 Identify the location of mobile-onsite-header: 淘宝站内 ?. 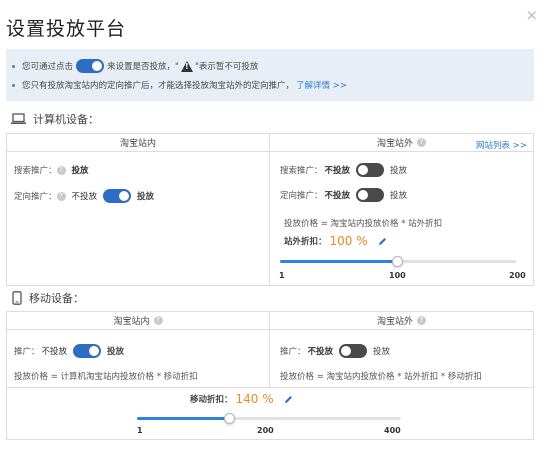
(138, 321).